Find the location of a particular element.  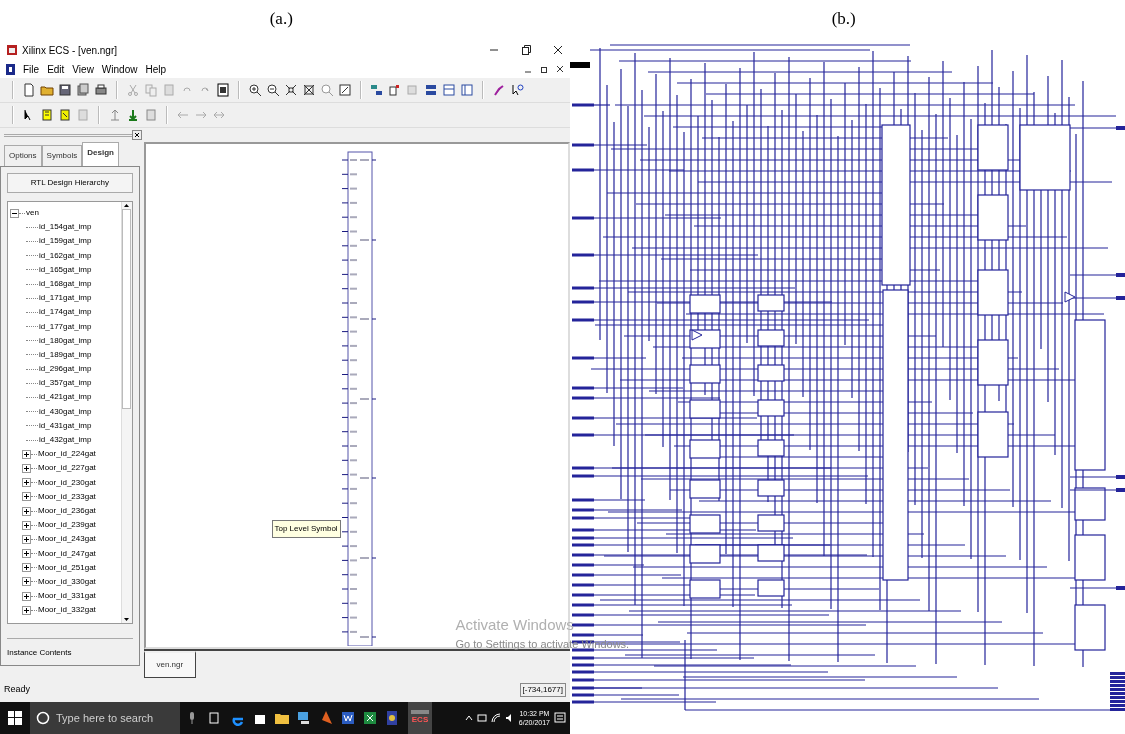

tree-item: ven is located at coordinates (32, 213).